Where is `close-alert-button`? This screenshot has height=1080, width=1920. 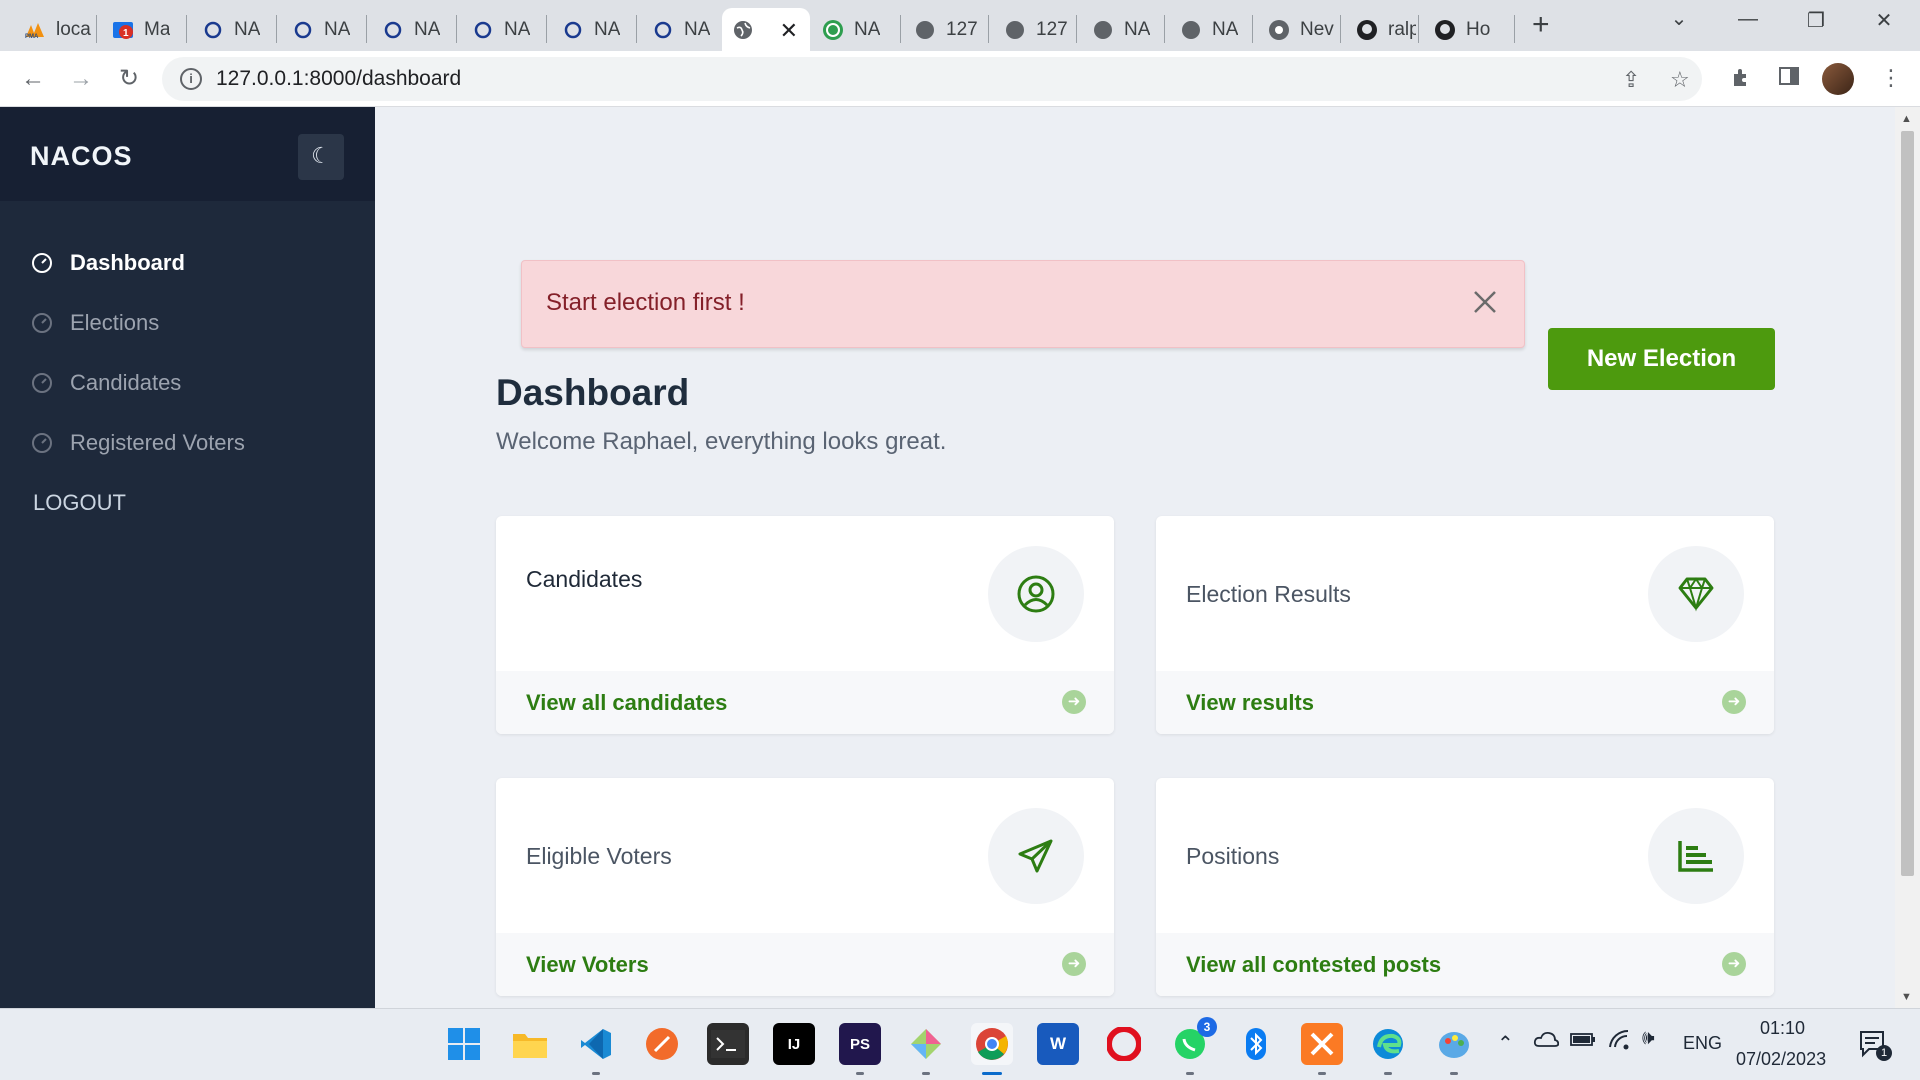
close-alert-button is located at coordinates (1485, 302).